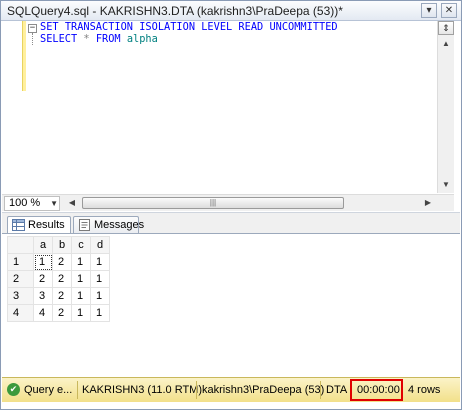 Image resolution: width=462 pixels, height=410 pixels. Describe the element at coordinates (43, 245) in the screenshot. I see `column-header: a` at that location.